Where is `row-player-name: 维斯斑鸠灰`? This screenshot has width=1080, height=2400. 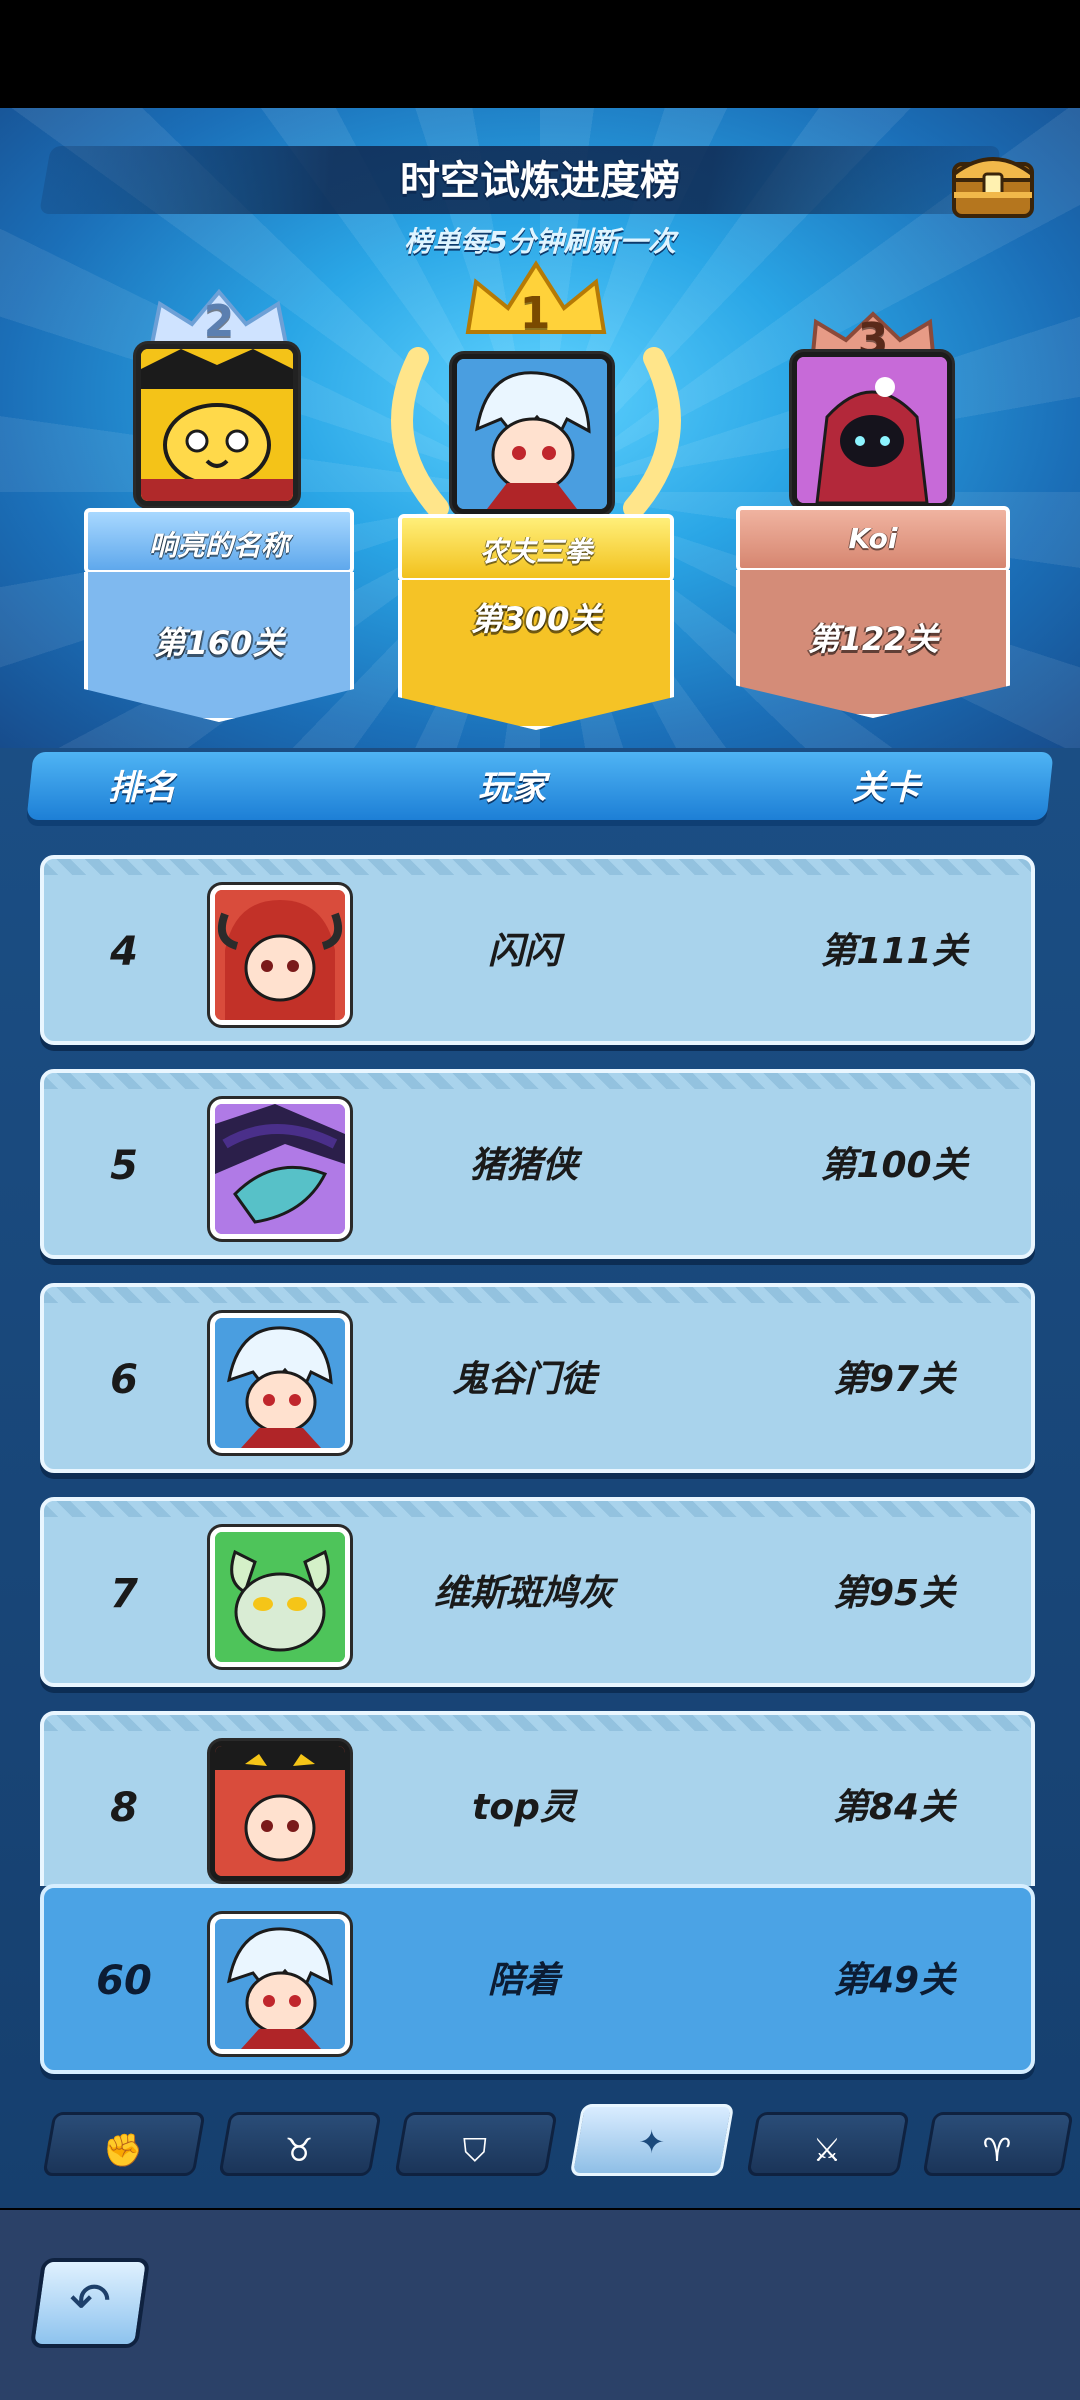 row-player-name: 维斯斑鸠灰 is located at coordinates (523, 1593).